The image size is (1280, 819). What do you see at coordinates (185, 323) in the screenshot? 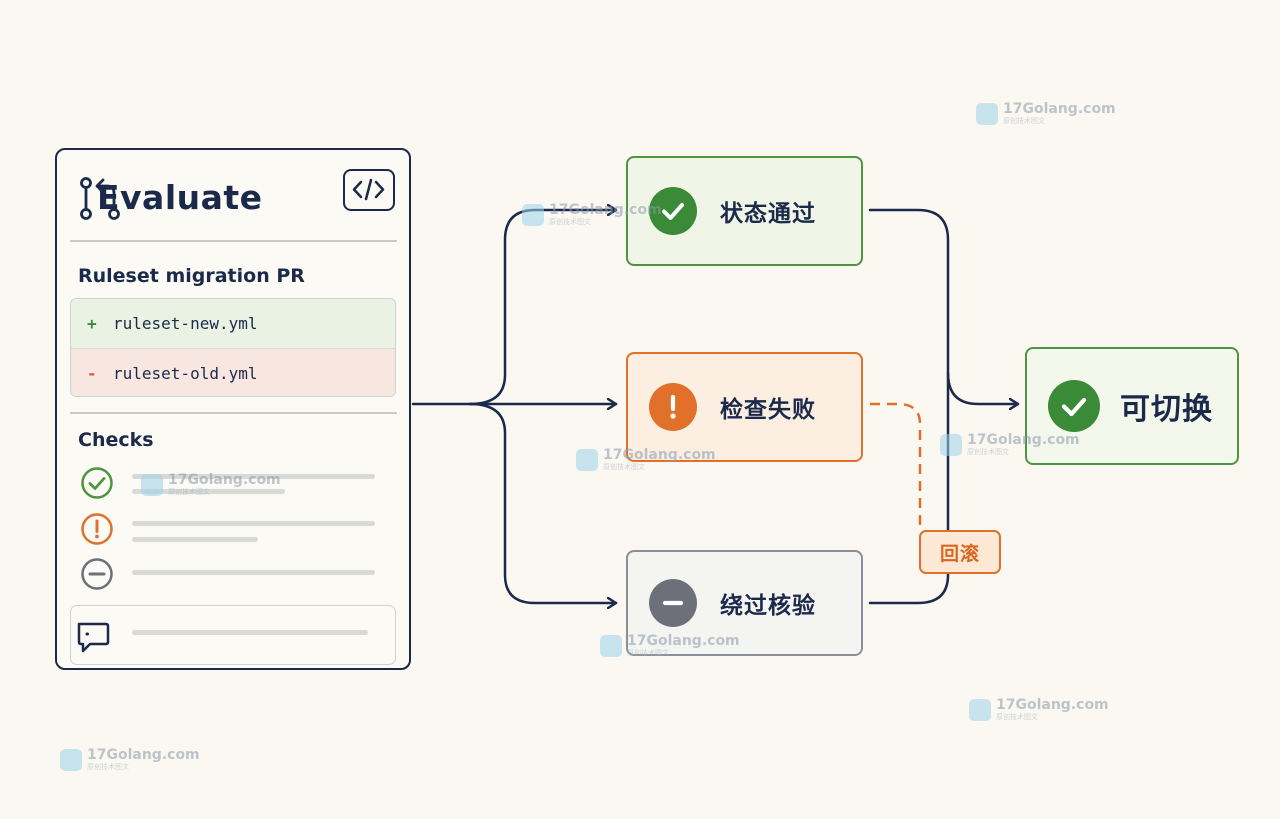
I see `diff-file-name: ruleset-new.yml` at bounding box center [185, 323].